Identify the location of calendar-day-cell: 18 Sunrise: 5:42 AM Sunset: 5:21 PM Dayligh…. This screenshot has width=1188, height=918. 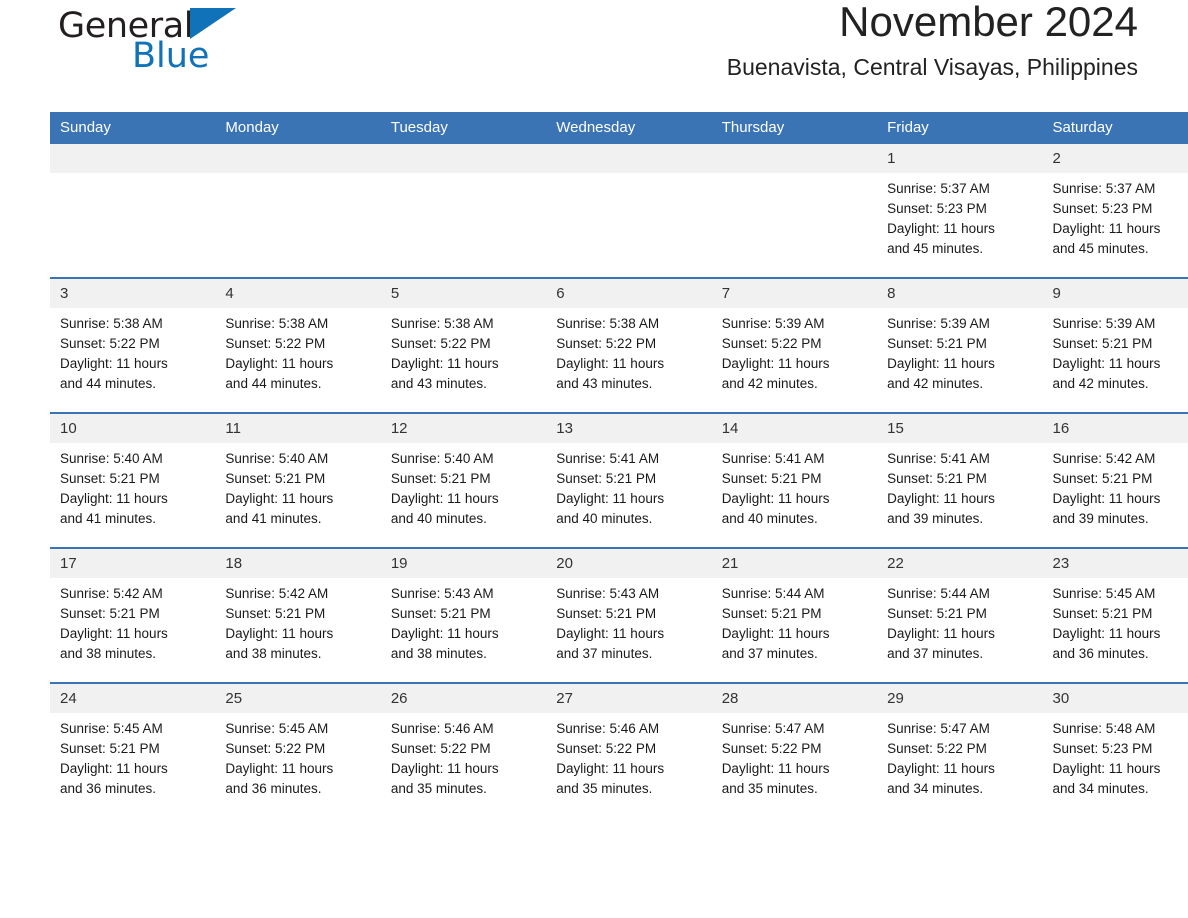
(298, 615).